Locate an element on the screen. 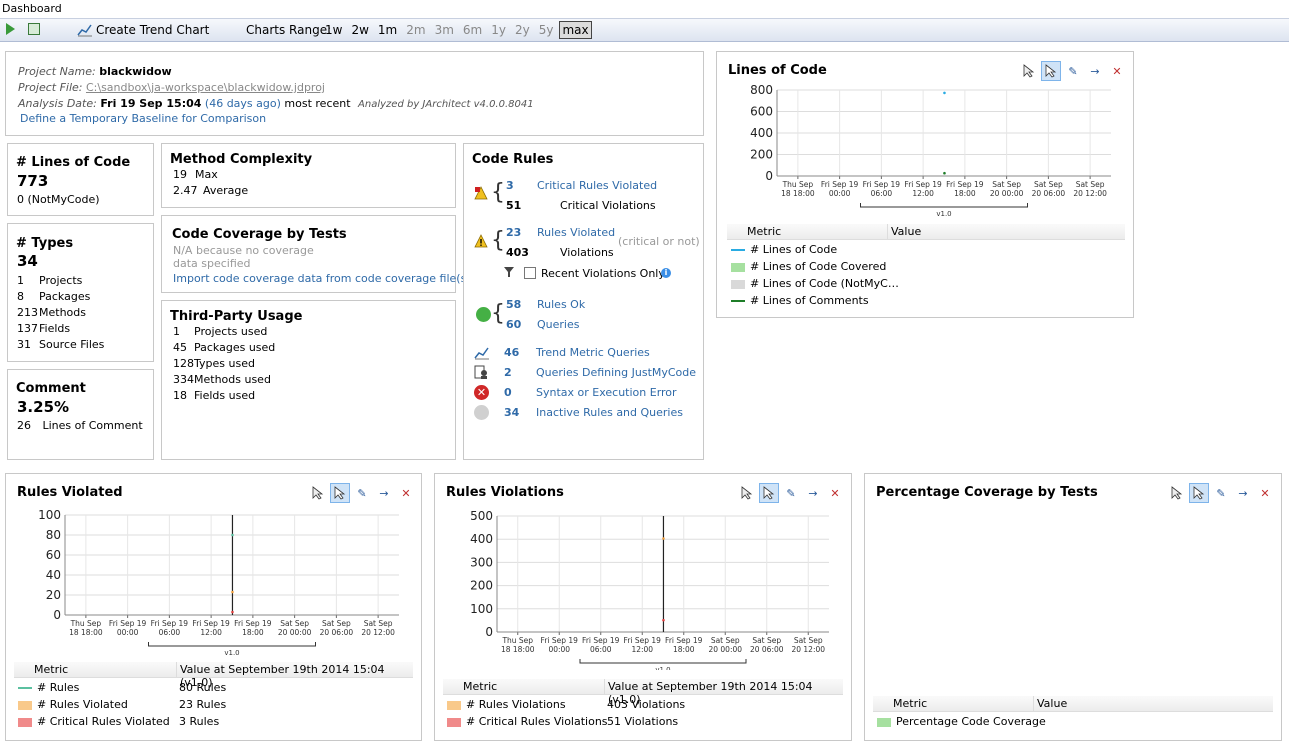 This screenshot has height=746, width=1289. third-party-item: 18 Fields used is located at coordinates (224, 397).